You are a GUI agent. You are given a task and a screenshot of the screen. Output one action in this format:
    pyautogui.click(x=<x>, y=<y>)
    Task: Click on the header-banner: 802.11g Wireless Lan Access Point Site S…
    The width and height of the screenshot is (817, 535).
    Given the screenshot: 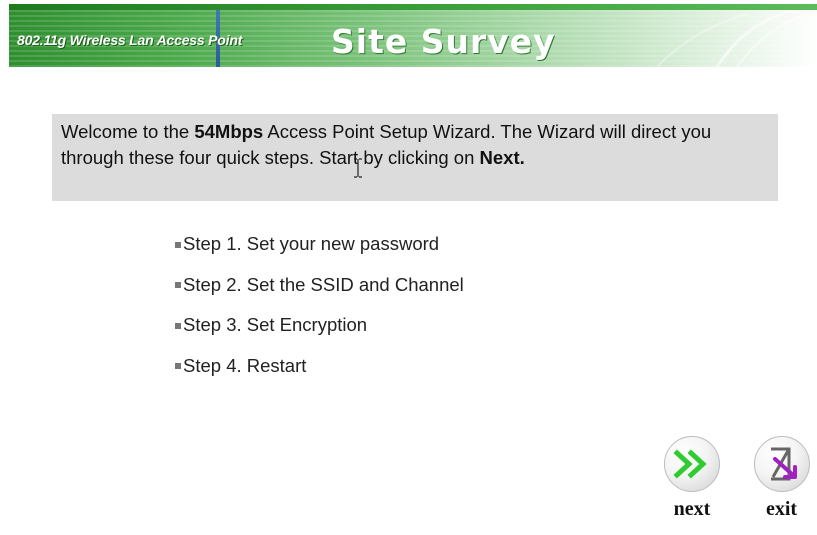 What is the action you would take?
    pyautogui.click(x=413, y=35)
    